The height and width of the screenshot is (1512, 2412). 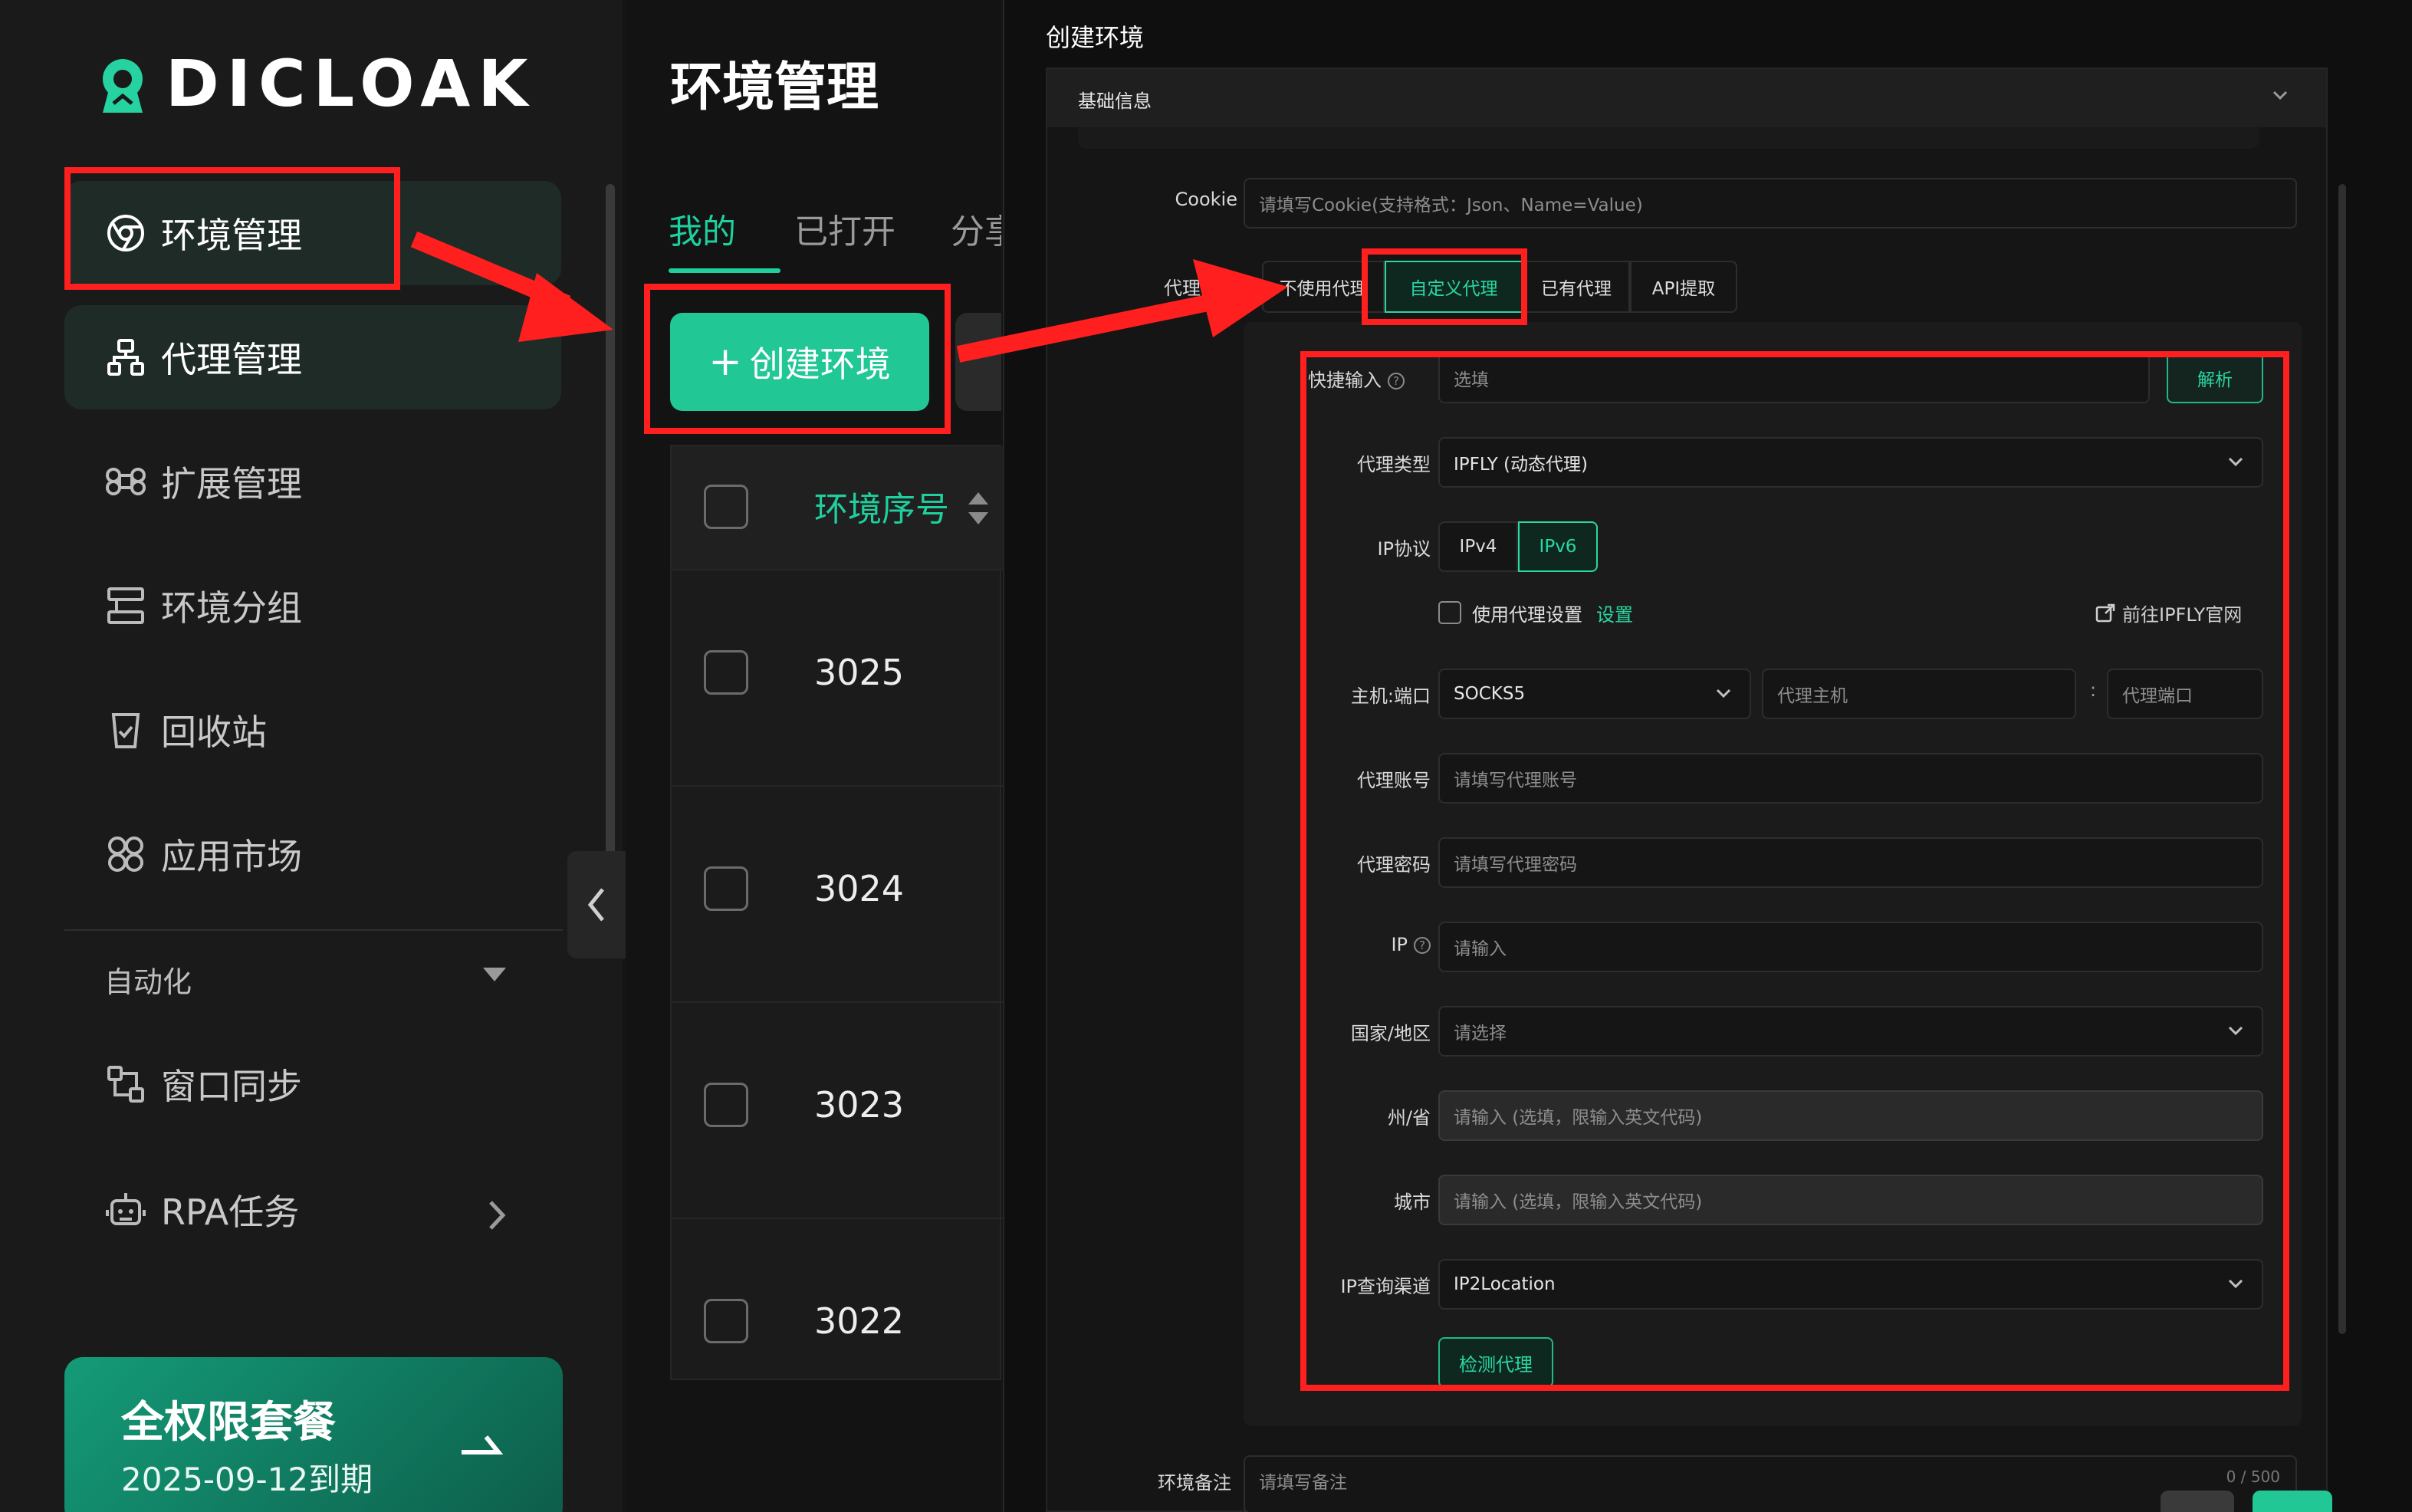 I want to click on sync-icon, so click(x=126, y=1084).